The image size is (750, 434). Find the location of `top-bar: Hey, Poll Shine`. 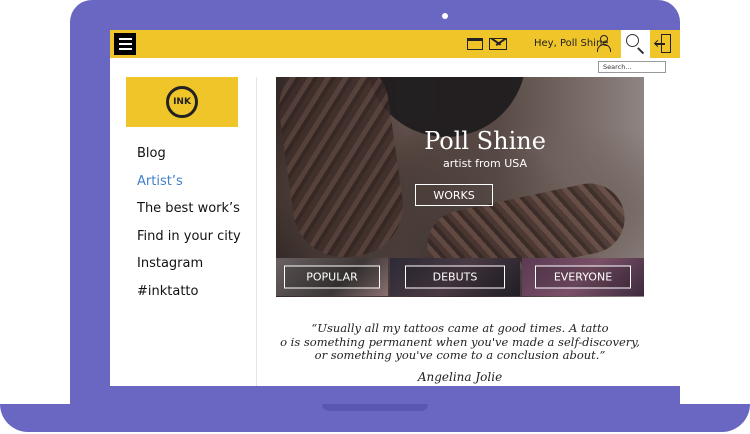

top-bar: Hey, Poll Shine is located at coordinates (395, 44).